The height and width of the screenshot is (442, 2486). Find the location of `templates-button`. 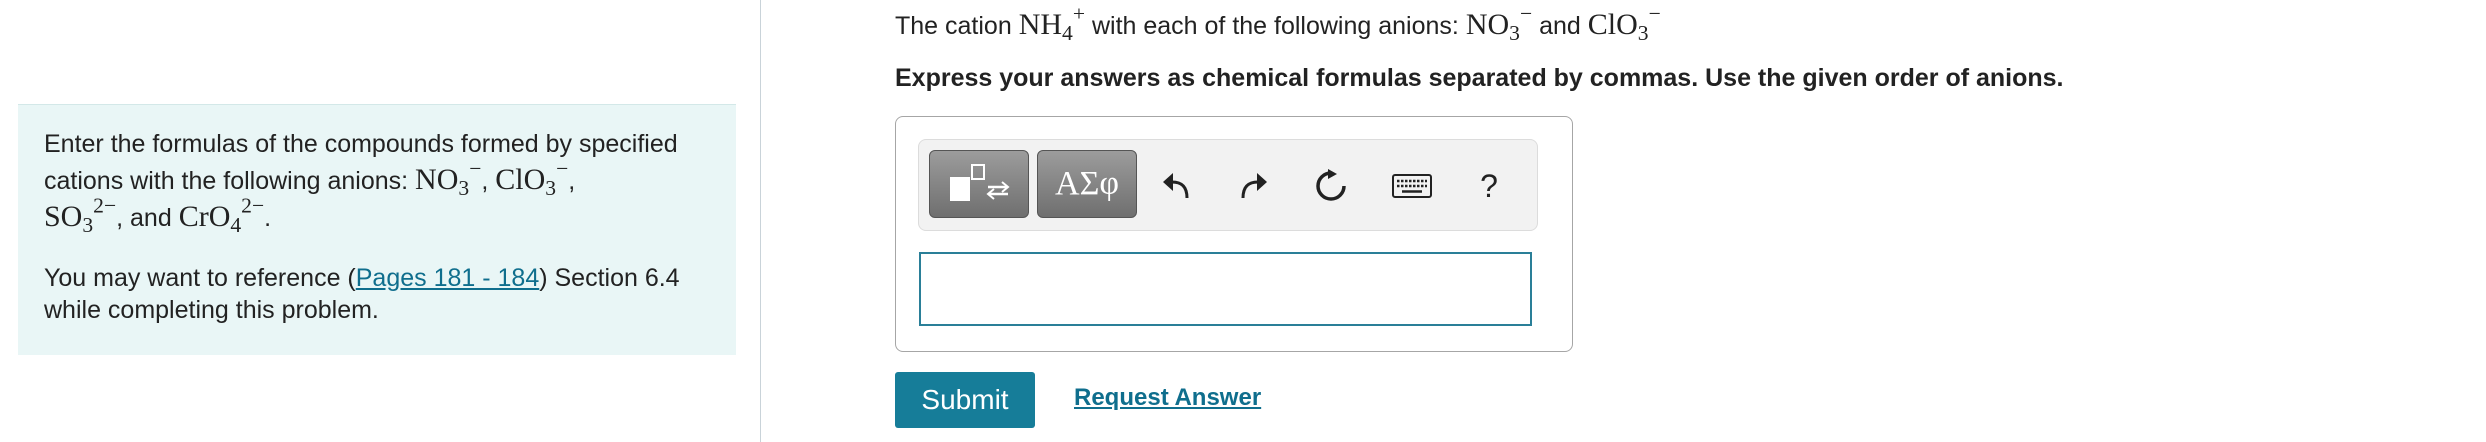

templates-button is located at coordinates (979, 184).